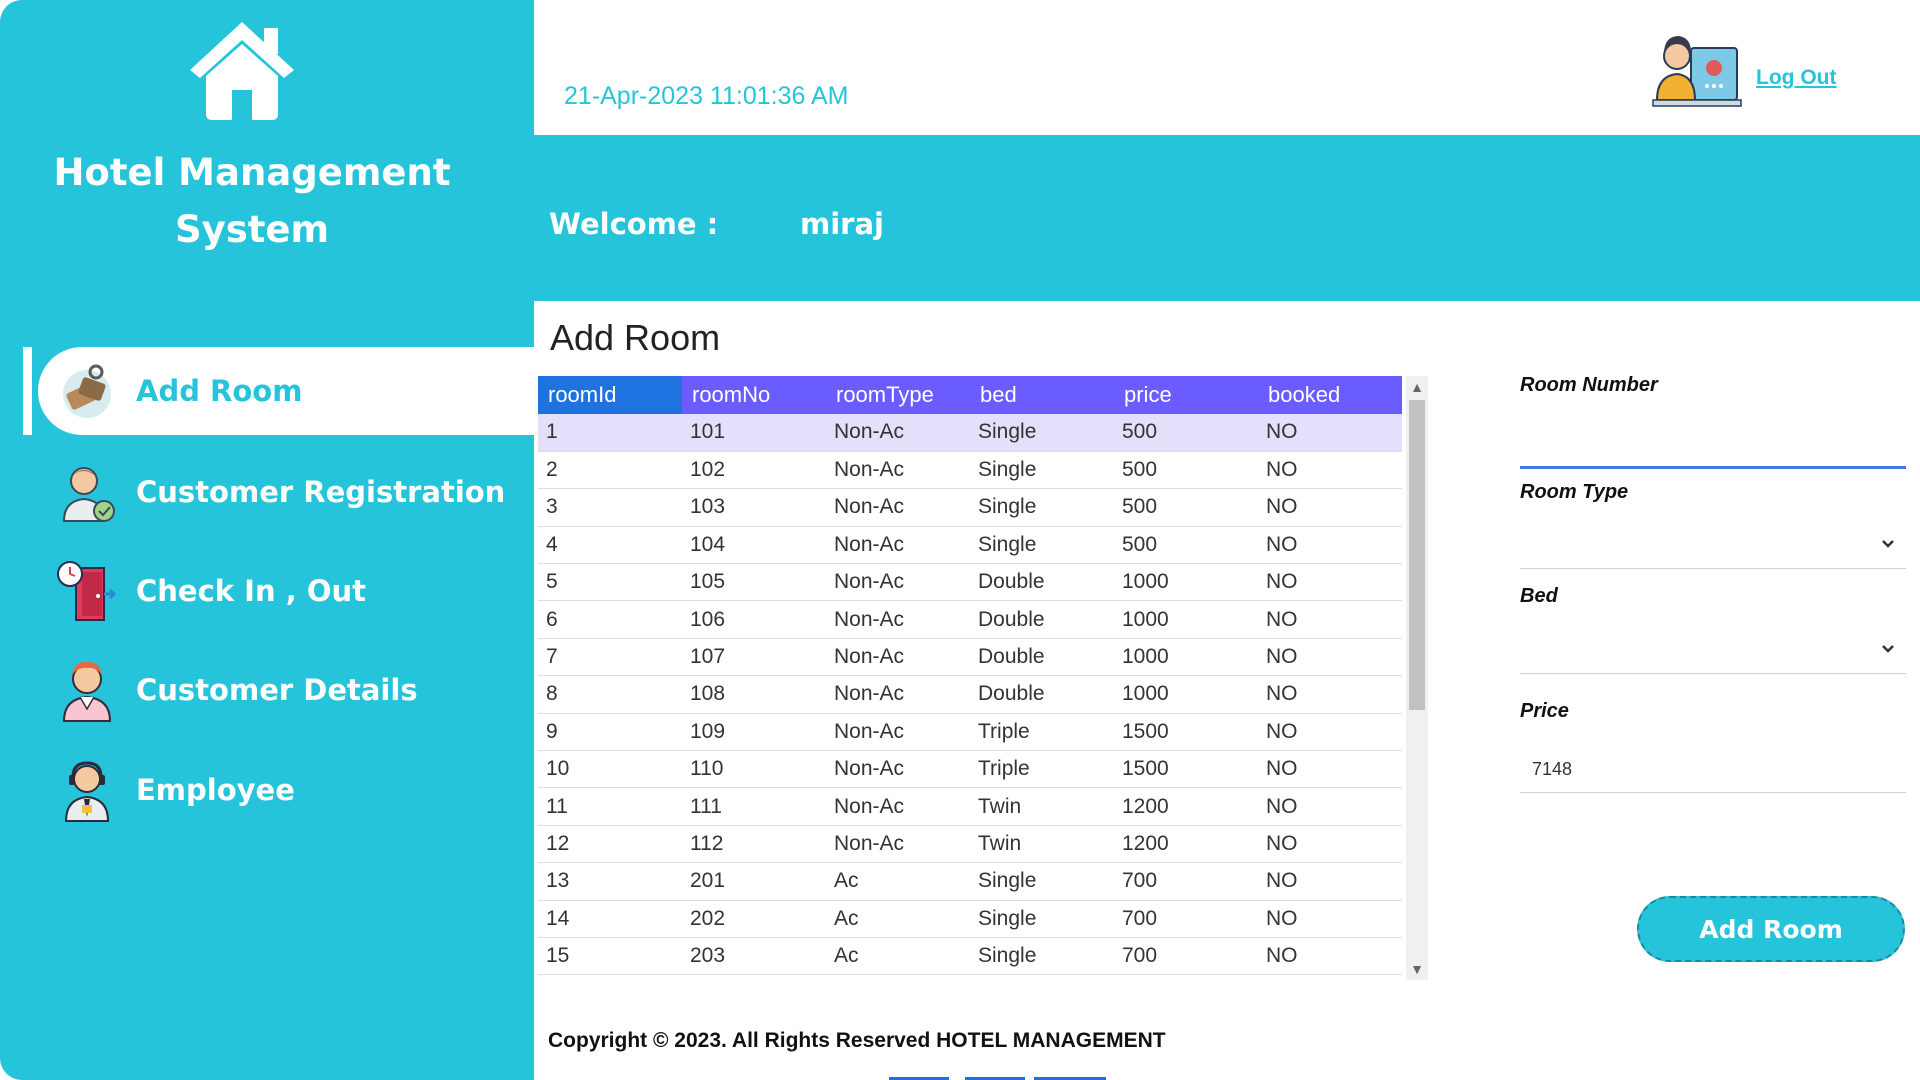 This screenshot has height=1080, width=1920. I want to click on room-type-label: Room Type, so click(1574, 492).